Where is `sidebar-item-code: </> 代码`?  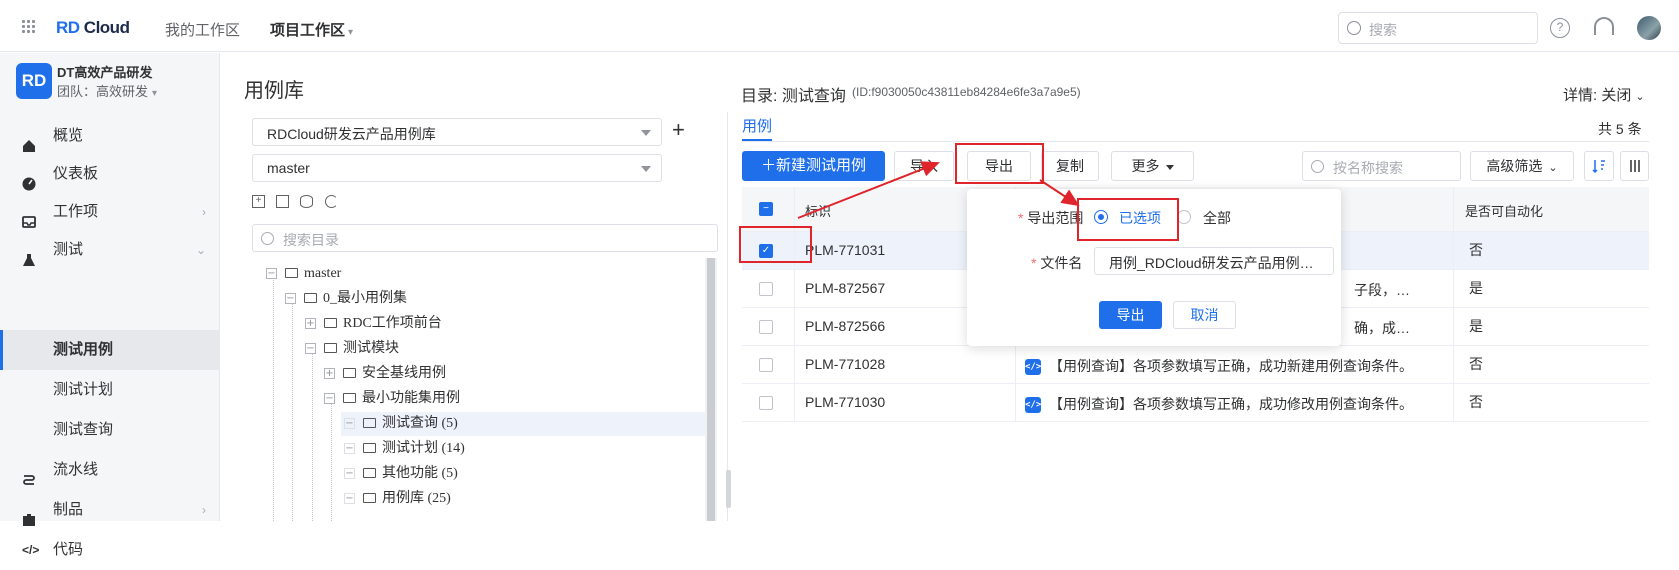
sidebar-item-code: </> 代码 is located at coordinates (110, 550).